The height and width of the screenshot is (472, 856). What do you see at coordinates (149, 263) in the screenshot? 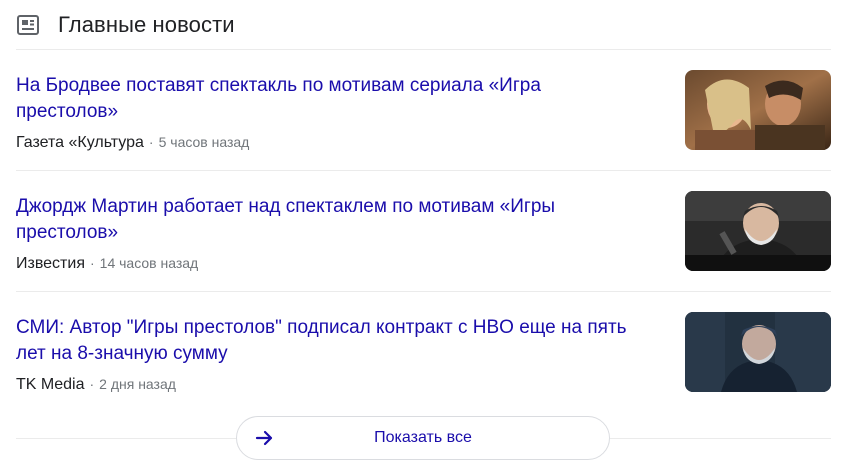
I see `news-time: 14 часов назад` at bounding box center [149, 263].